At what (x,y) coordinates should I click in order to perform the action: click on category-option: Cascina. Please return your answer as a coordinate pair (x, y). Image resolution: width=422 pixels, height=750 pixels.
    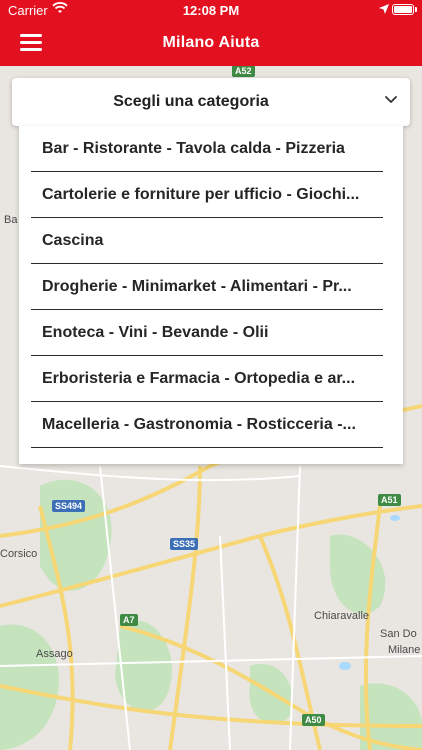
    Looking at the image, I should click on (207, 241).